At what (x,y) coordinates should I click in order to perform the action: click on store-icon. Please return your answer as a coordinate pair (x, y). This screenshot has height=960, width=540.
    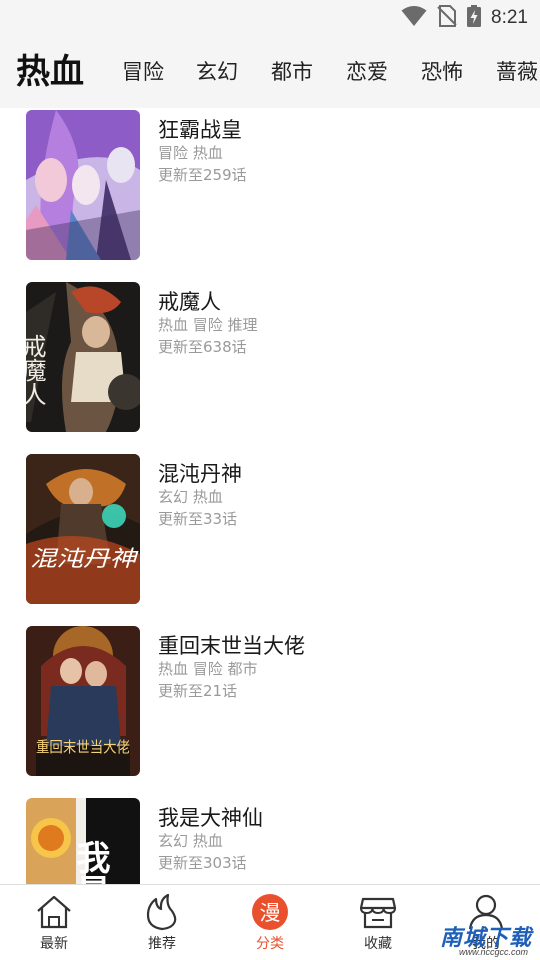
    Looking at the image, I should click on (378, 912).